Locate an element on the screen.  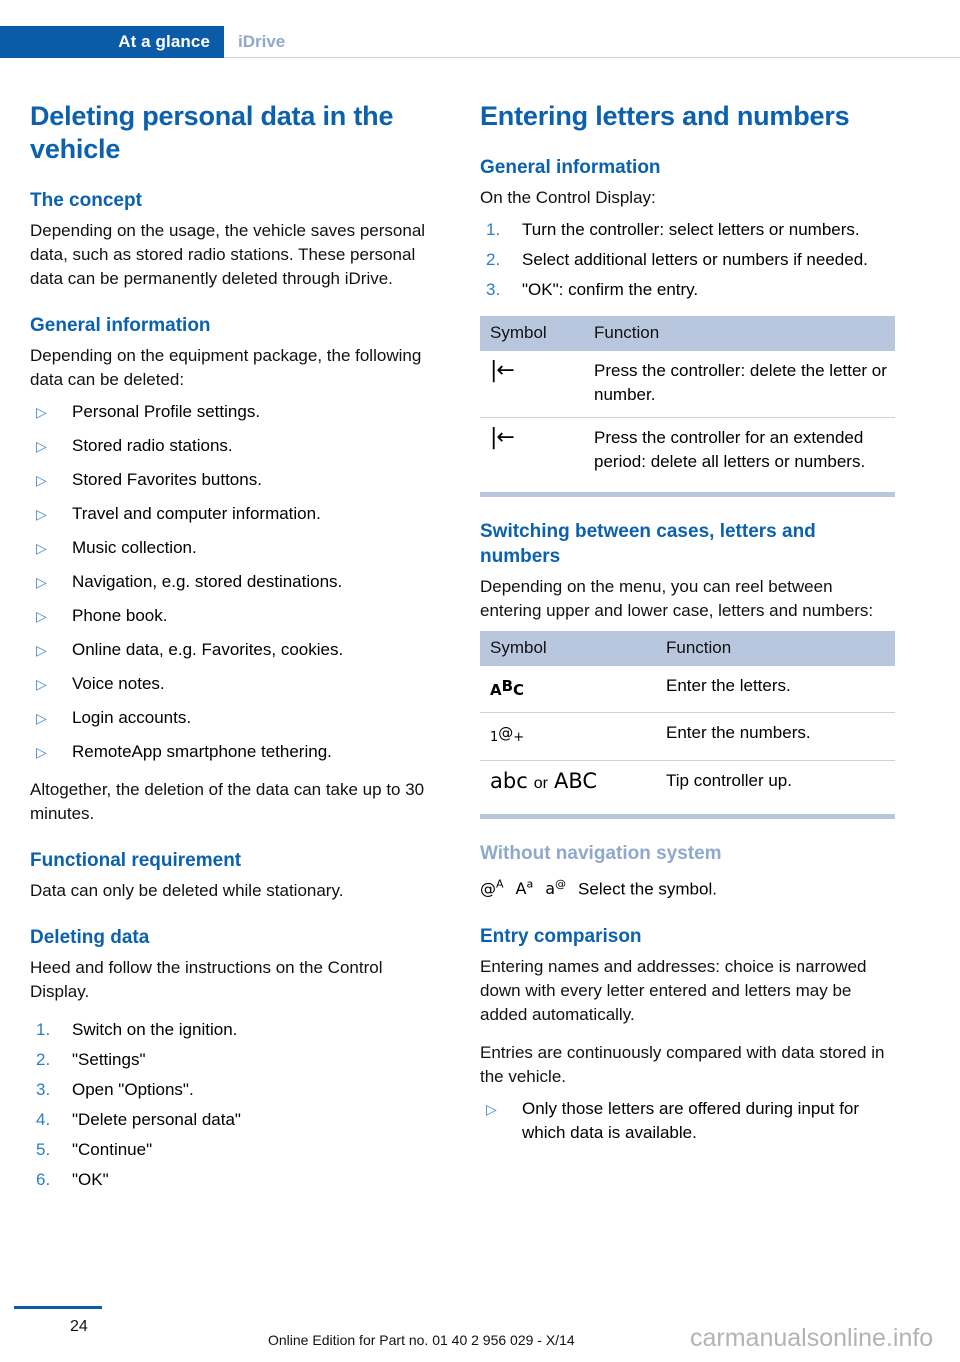
list-item: 1. Switch on the ignition. is located at coordinates (237, 1030).